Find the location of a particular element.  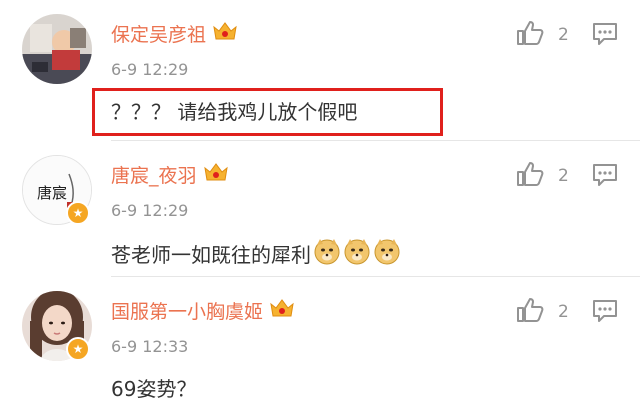

username-text: 保定吴彦祖 is located at coordinates (158, 33).